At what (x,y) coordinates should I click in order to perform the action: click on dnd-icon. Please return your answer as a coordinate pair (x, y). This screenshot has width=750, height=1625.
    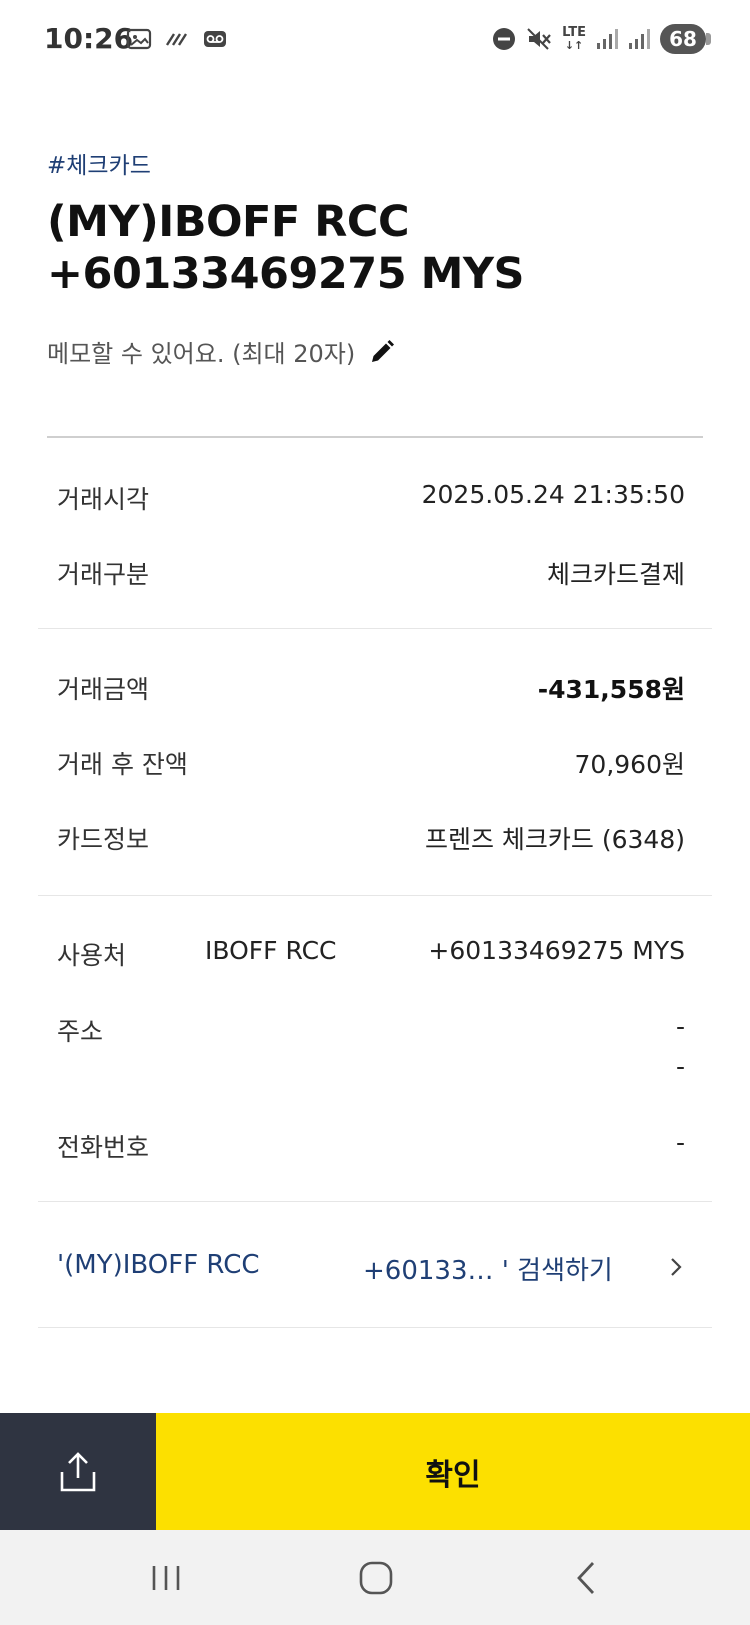
    Looking at the image, I should click on (504, 39).